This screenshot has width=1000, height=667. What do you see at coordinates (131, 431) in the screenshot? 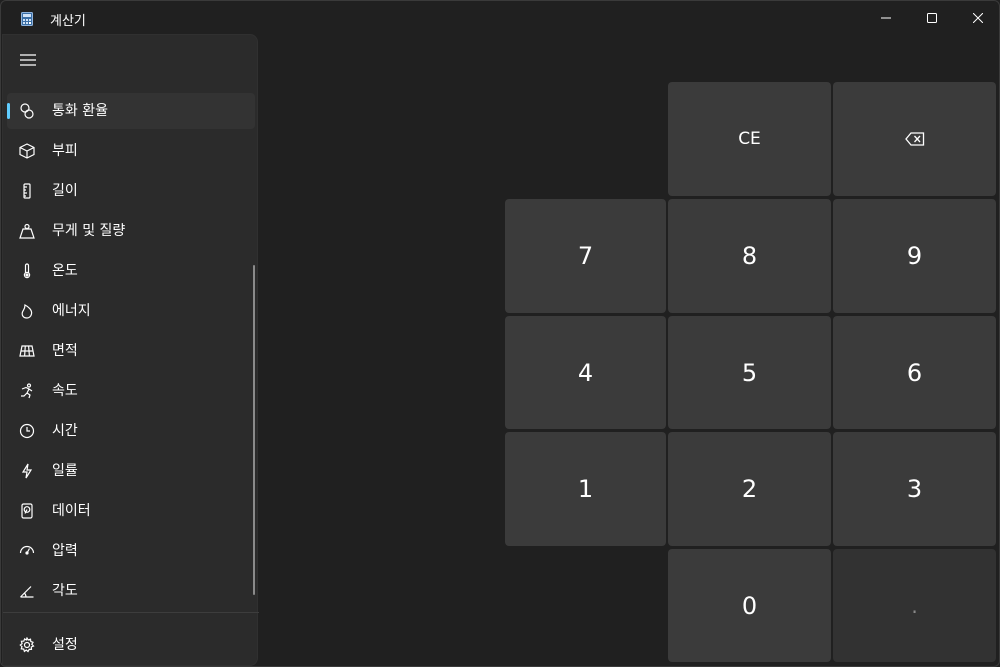
I see `nav-item-time: 시간` at bounding box center [131, 431].